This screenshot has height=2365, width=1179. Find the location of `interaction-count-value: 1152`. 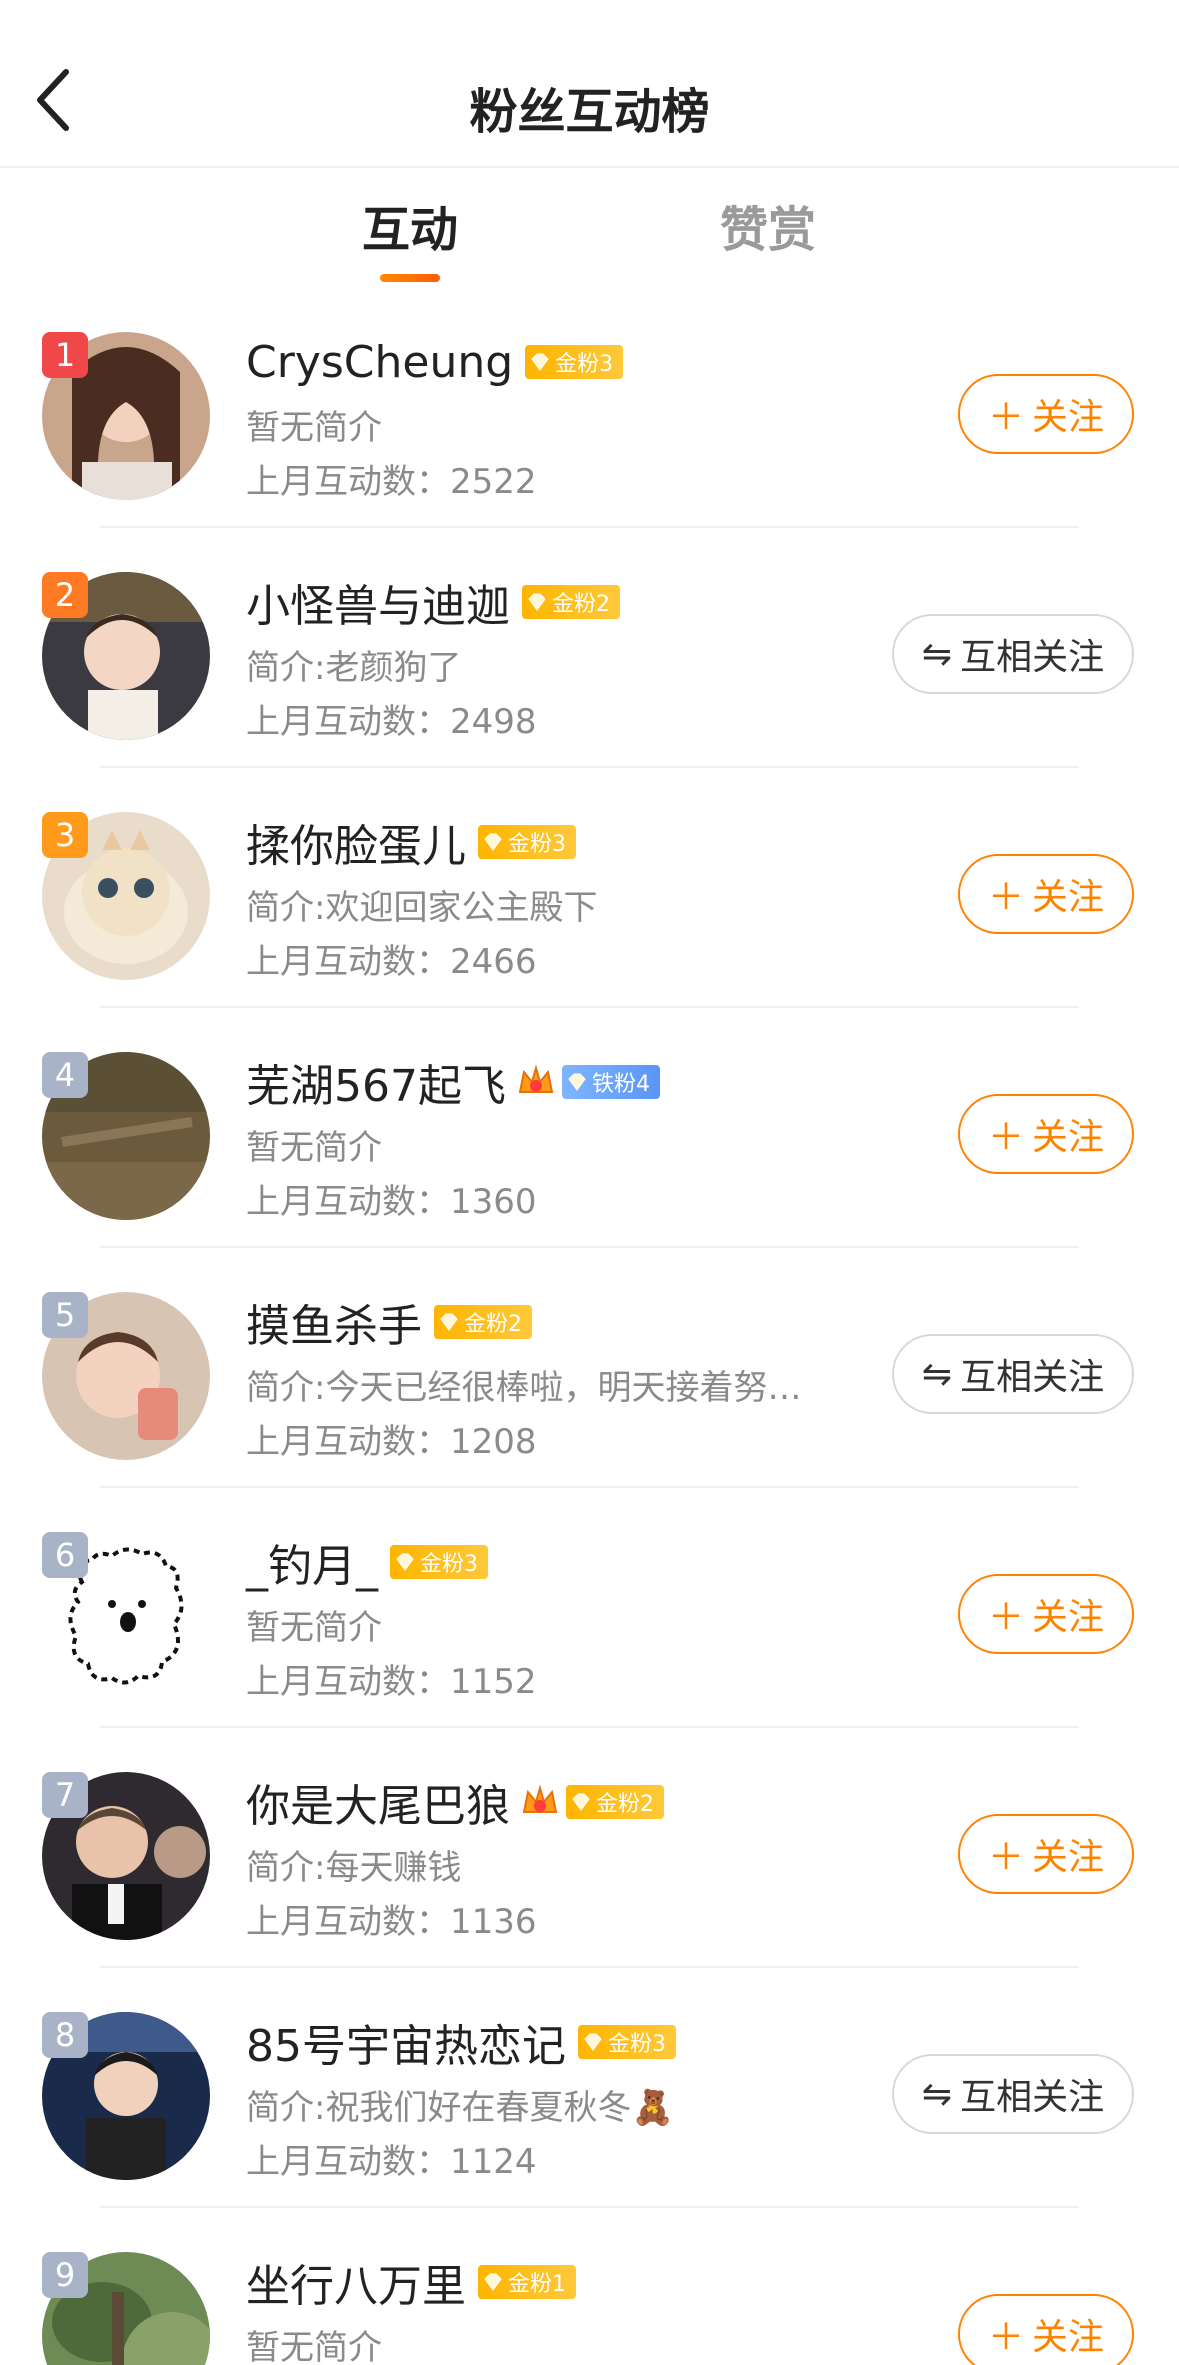

interaction-count-value: 1152 is located at coordinates (493, 1682).